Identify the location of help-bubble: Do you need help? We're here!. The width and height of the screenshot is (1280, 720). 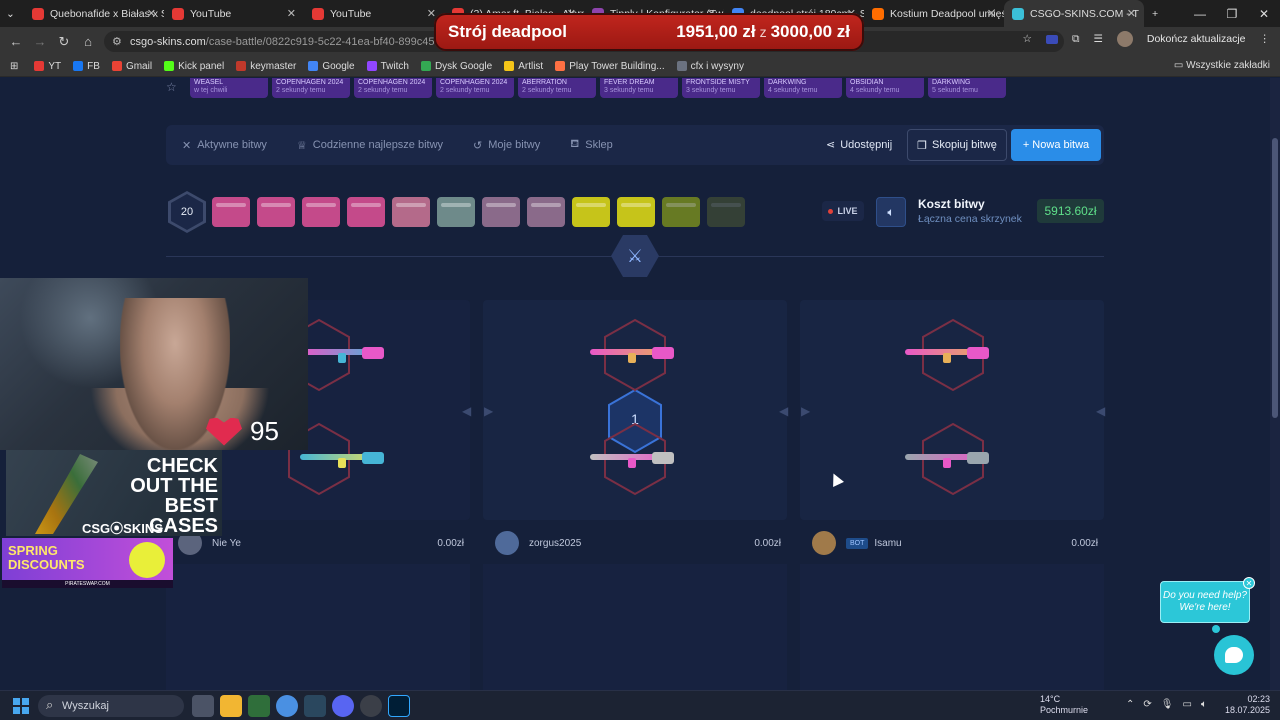
(1205, 602).